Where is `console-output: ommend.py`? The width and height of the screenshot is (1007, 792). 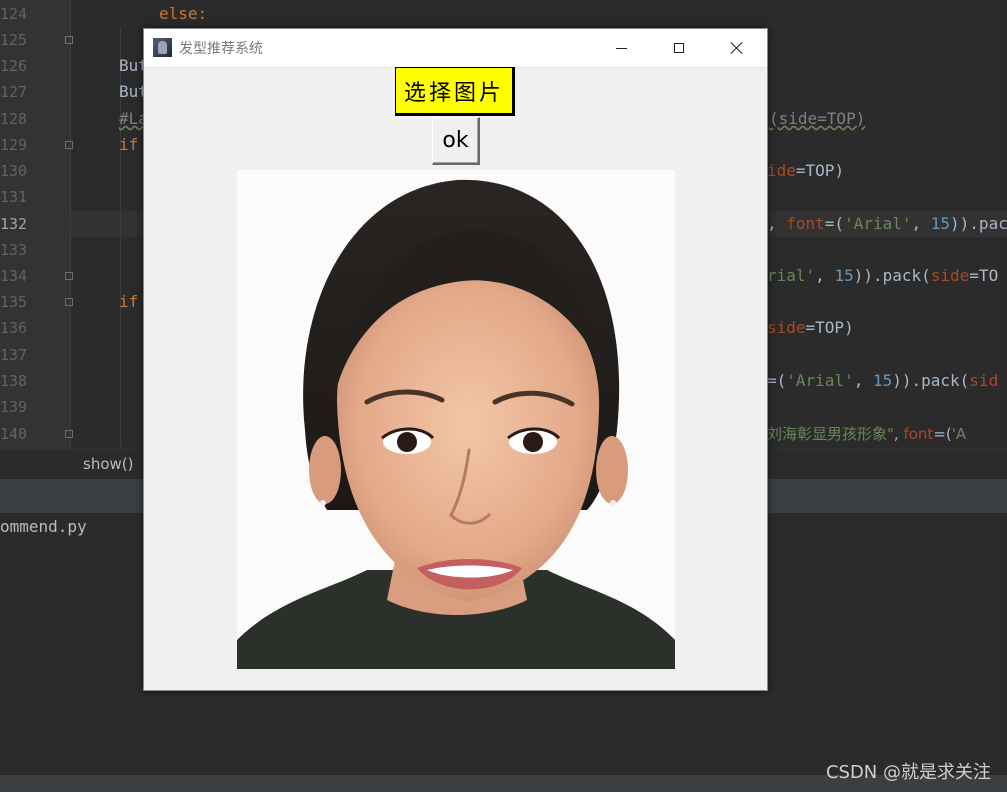 console-output: ommend.py is located at coordinates (43, 526).